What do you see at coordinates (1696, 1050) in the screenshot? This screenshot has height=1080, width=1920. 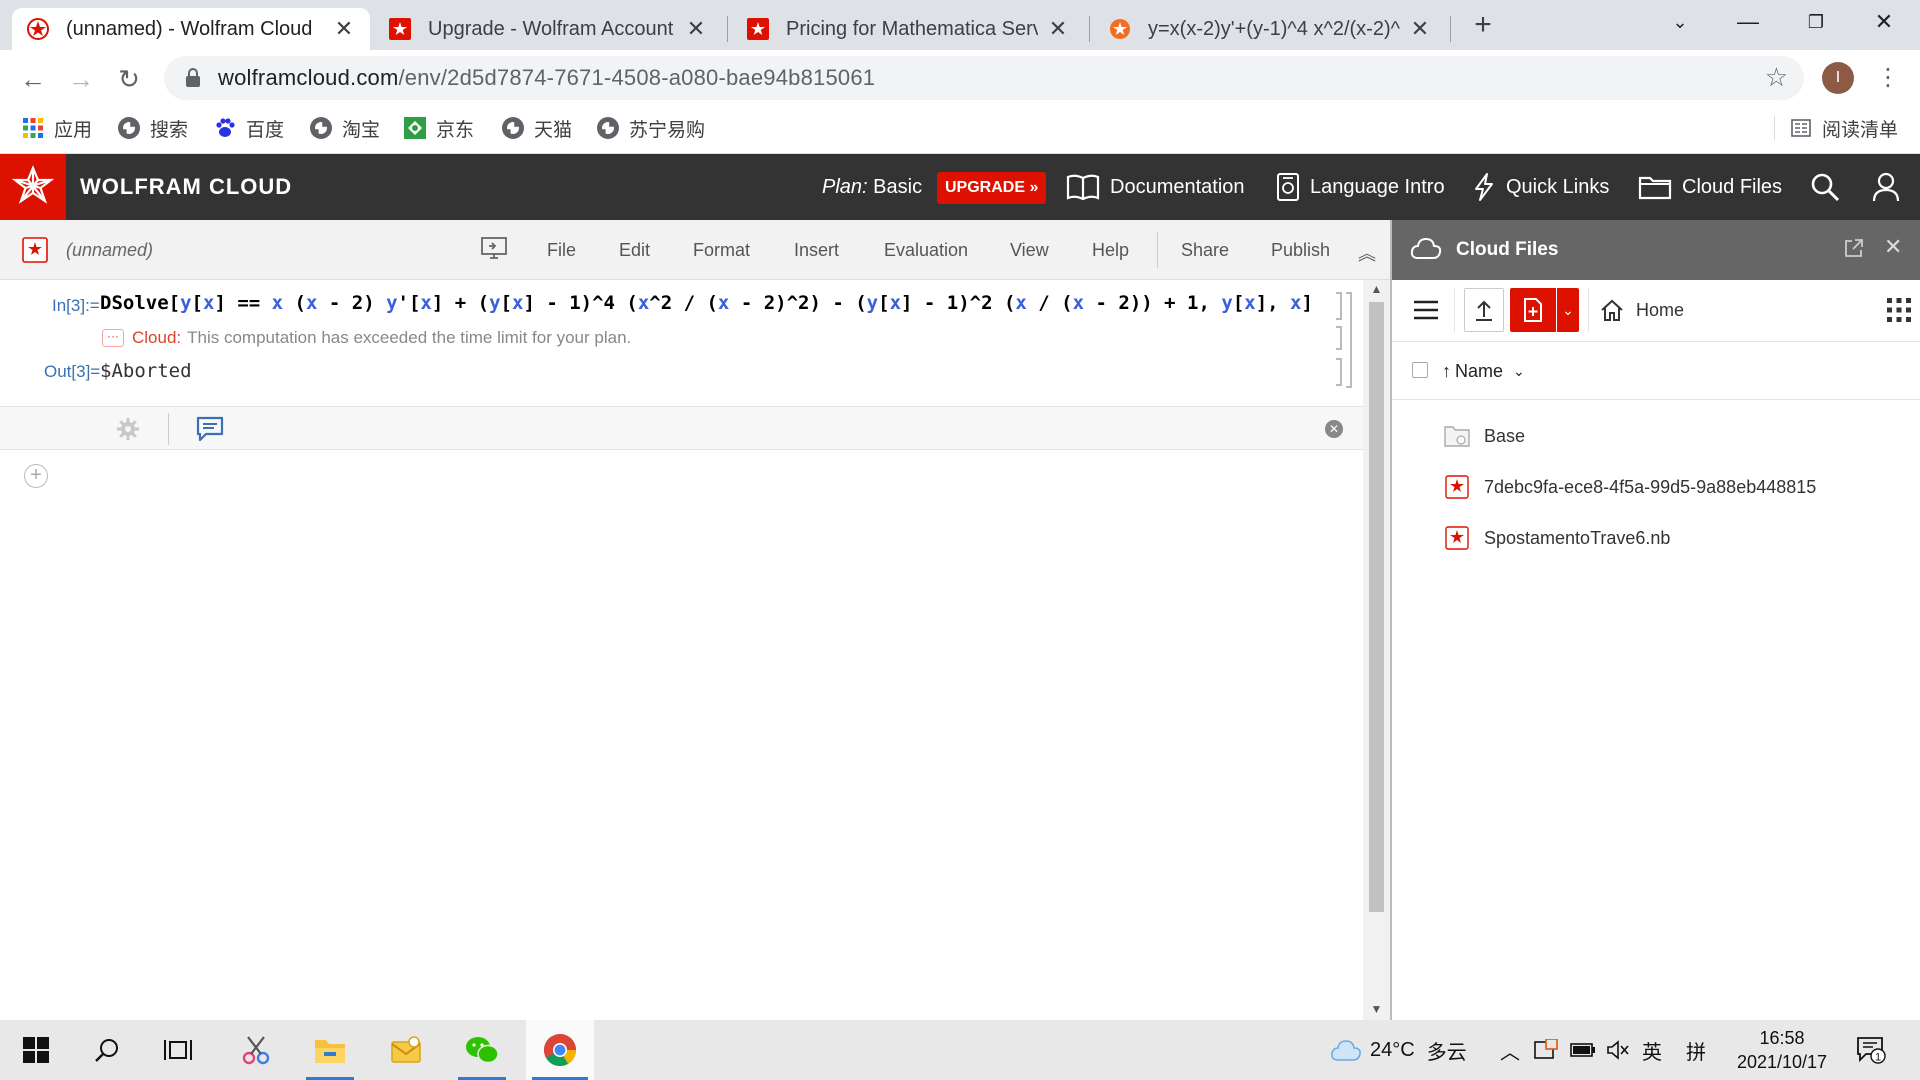 I see `ime-mode-indicator: 拼` at bounding box center [1696, 1050].